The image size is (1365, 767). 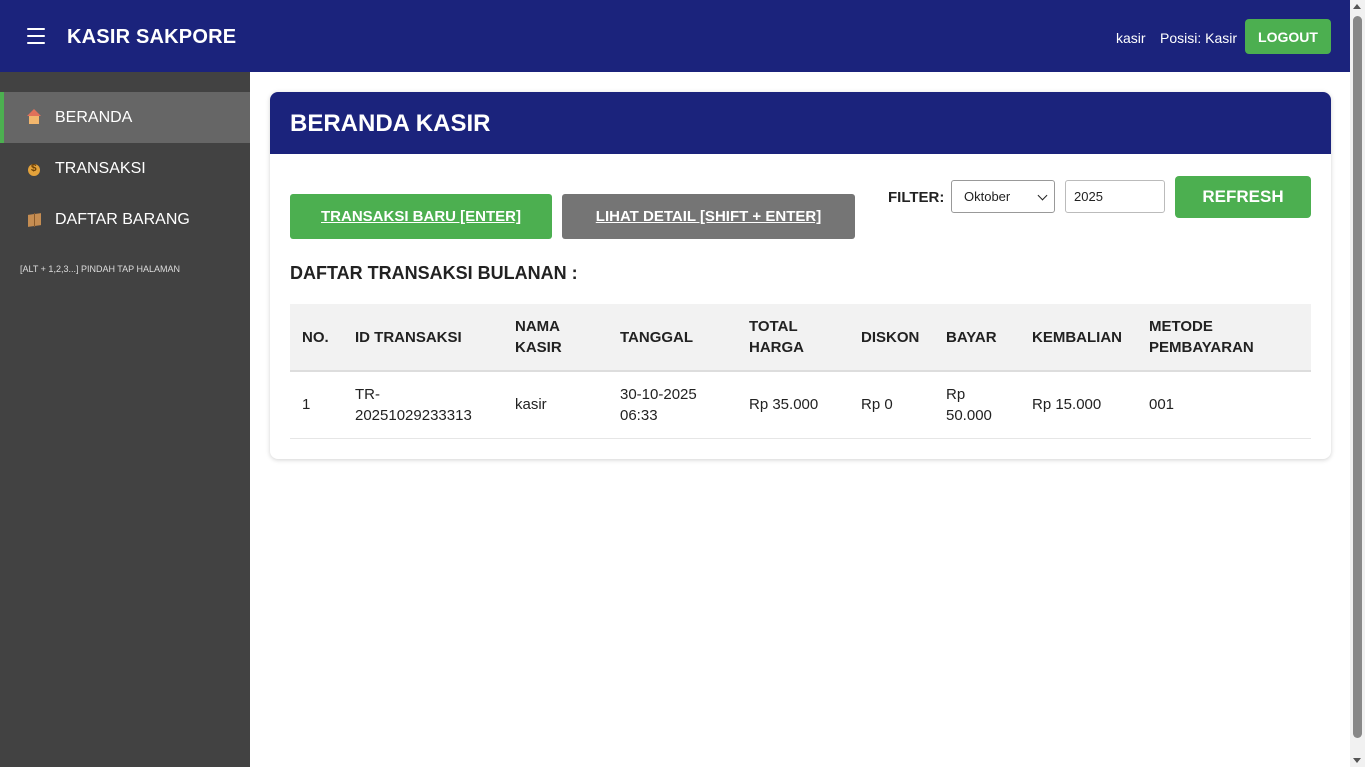 What do you see at coordinates (891, 405) in the screenshot?
I see `cell-diskon: Rp 0` at bounding box center [891, 405].